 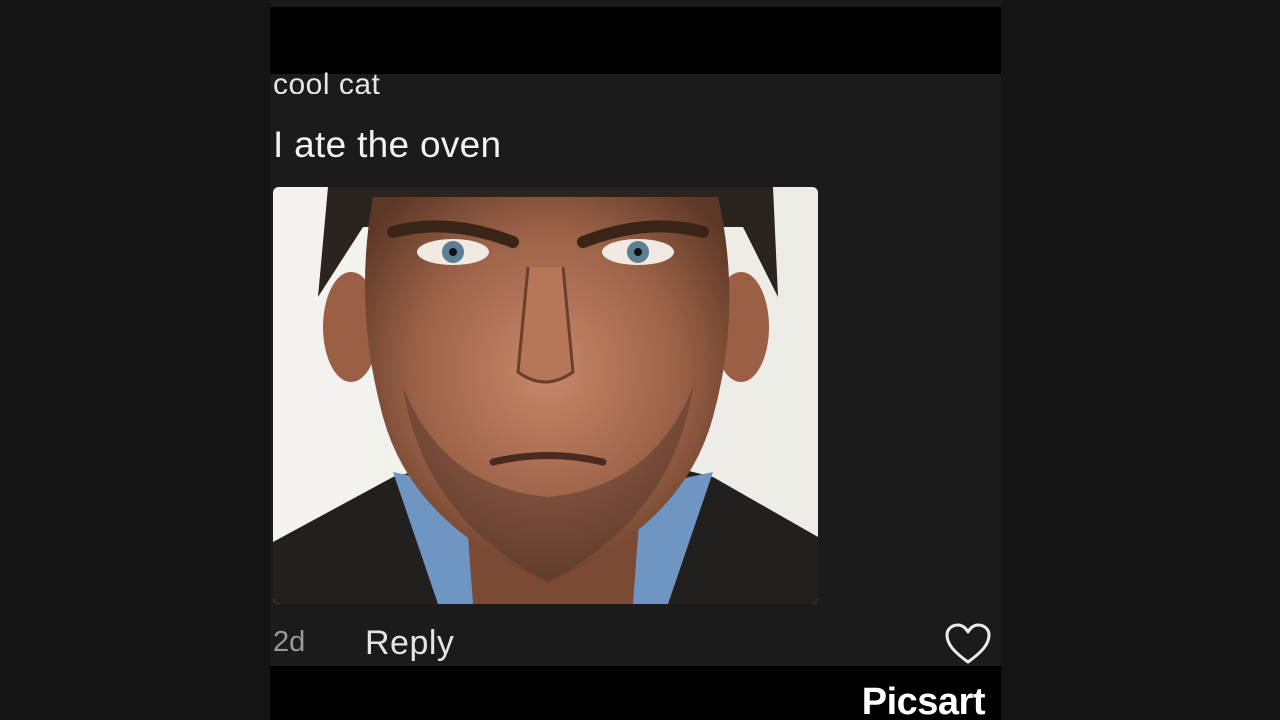 What do you see at coordinates (923, 700) in the screenshot?
I see `picsart-watermark: Picsart` at bounding box center [923, 700].